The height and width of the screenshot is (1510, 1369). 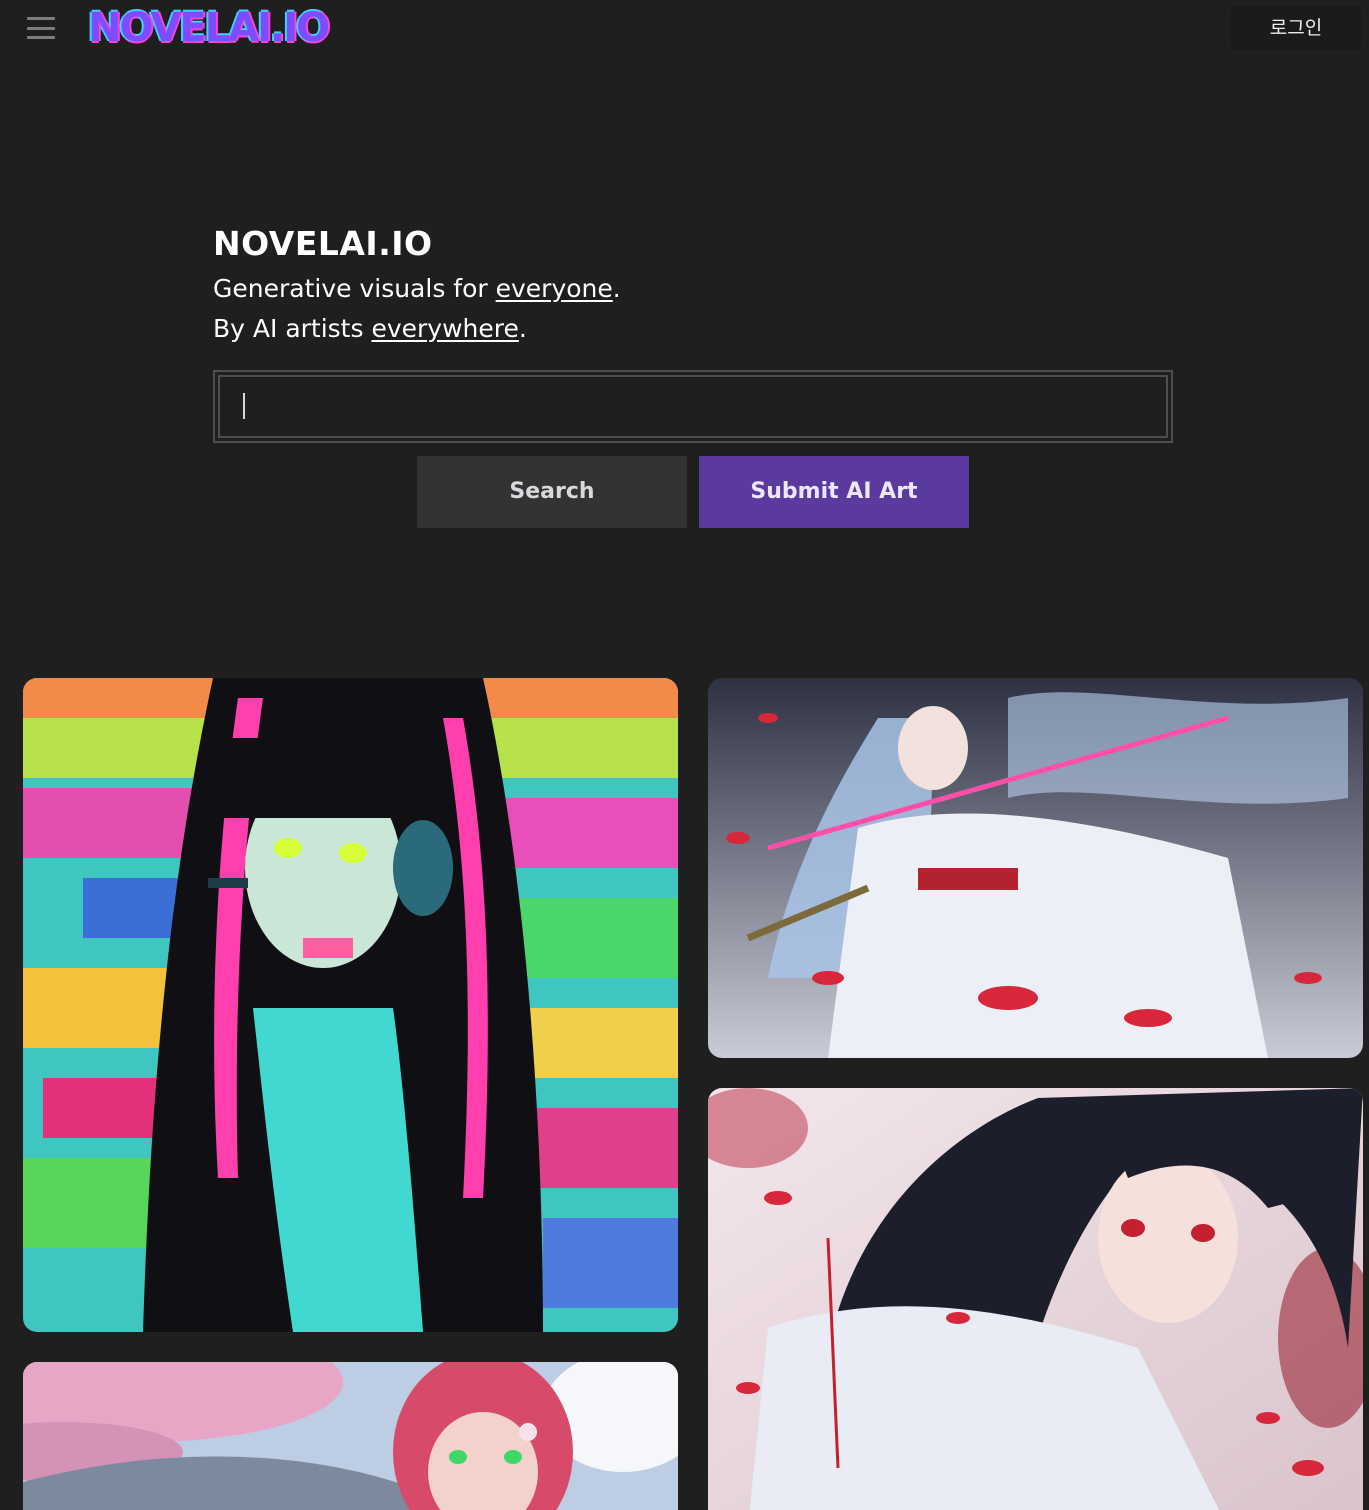 What do you see at coordinates (292, 328) in the screenshot?
I see `tagline-2-text: By AI artists` at bounding box center [292, 328].